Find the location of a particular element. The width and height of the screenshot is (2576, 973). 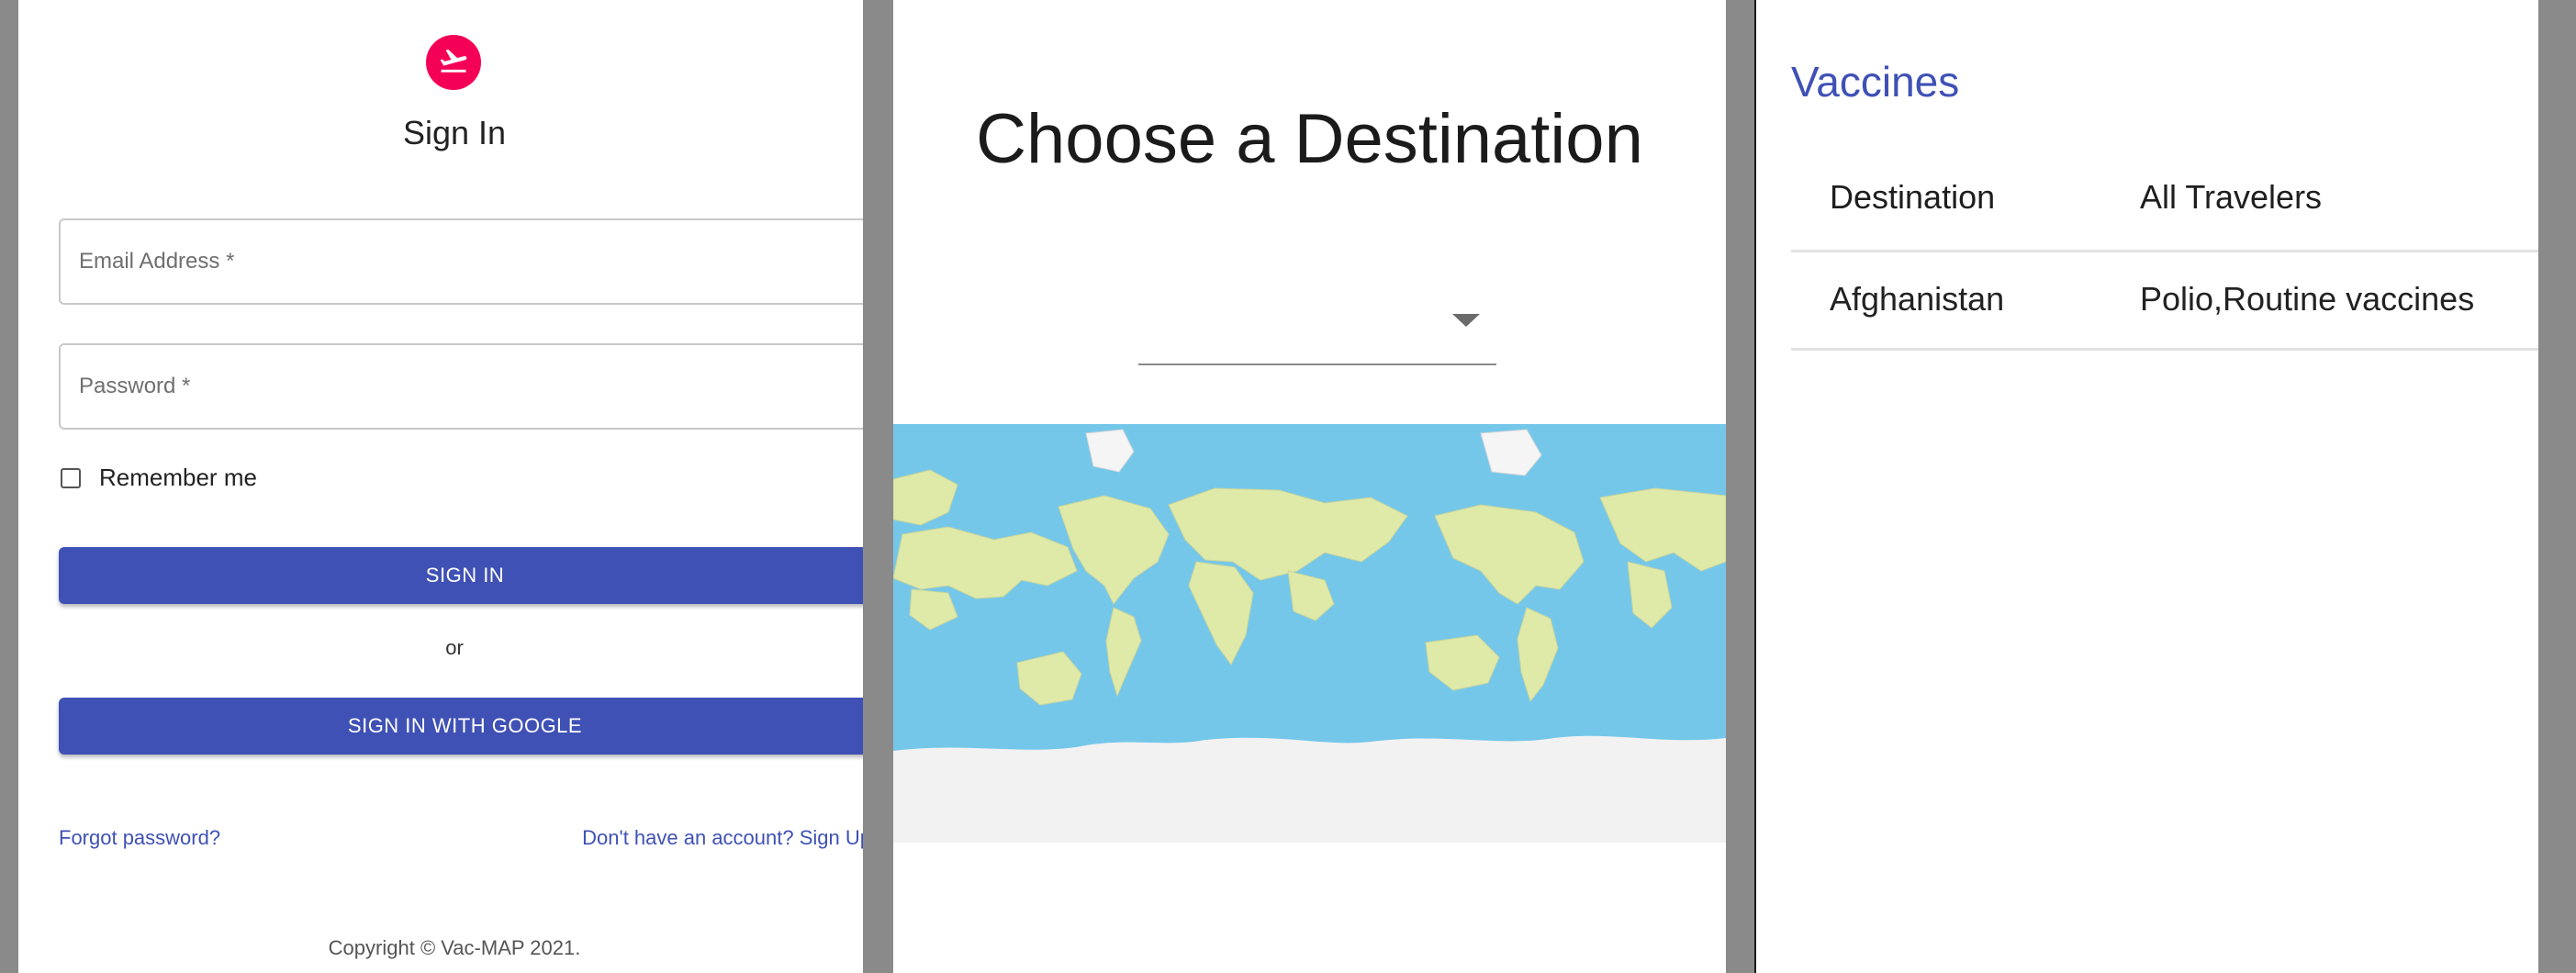

table-cell-destination: Afghanistan is located at coordinates (1917, 299).